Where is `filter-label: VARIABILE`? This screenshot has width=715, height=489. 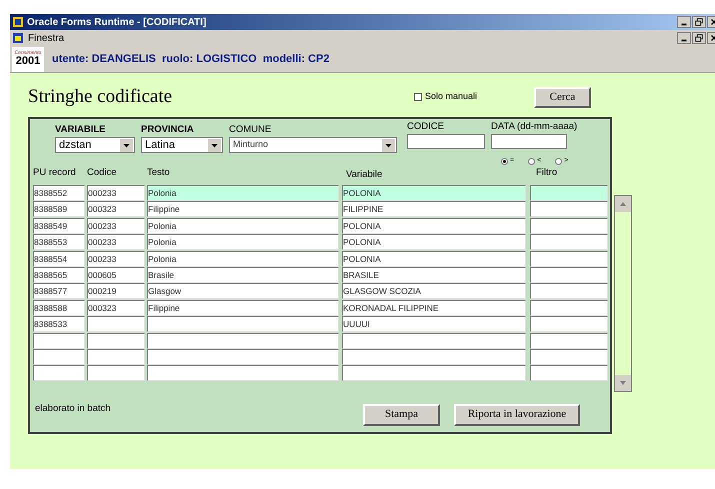
filter-label: VARIABILE is located at coordinates (80, 130).